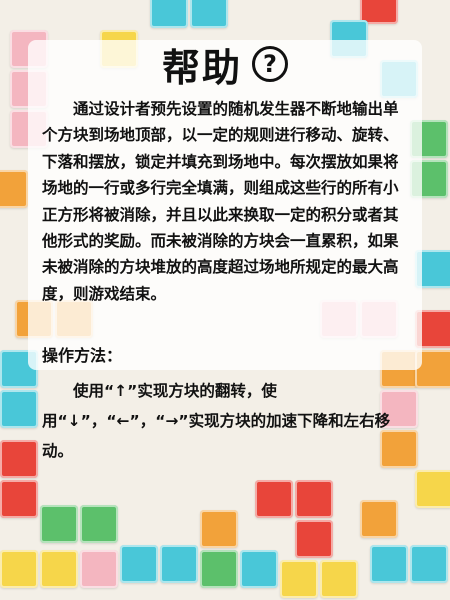  I want to click on question-mark-icon: ?, so click(270, 64).